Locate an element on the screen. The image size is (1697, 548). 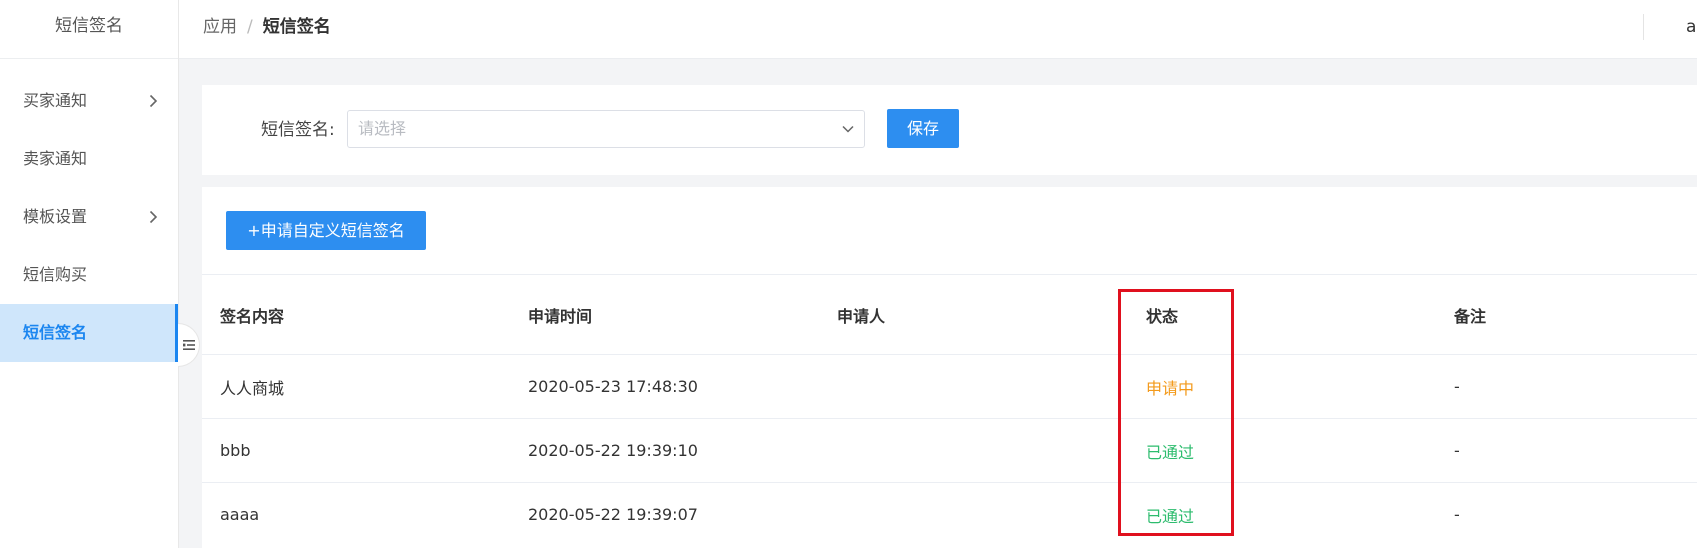
cell-time: 2020-05-23 17:48:30 is located at coordinates (613, 386).